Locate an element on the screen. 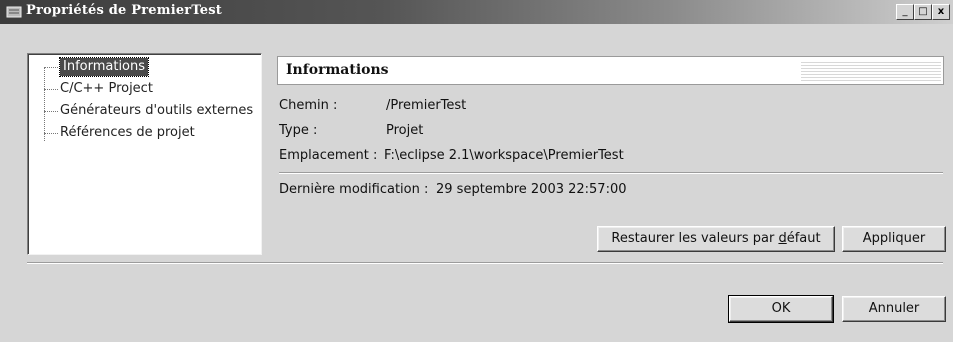 The height and width of the screenshot is (342, 953). close-icon: x is located at coordinates (941, 12).